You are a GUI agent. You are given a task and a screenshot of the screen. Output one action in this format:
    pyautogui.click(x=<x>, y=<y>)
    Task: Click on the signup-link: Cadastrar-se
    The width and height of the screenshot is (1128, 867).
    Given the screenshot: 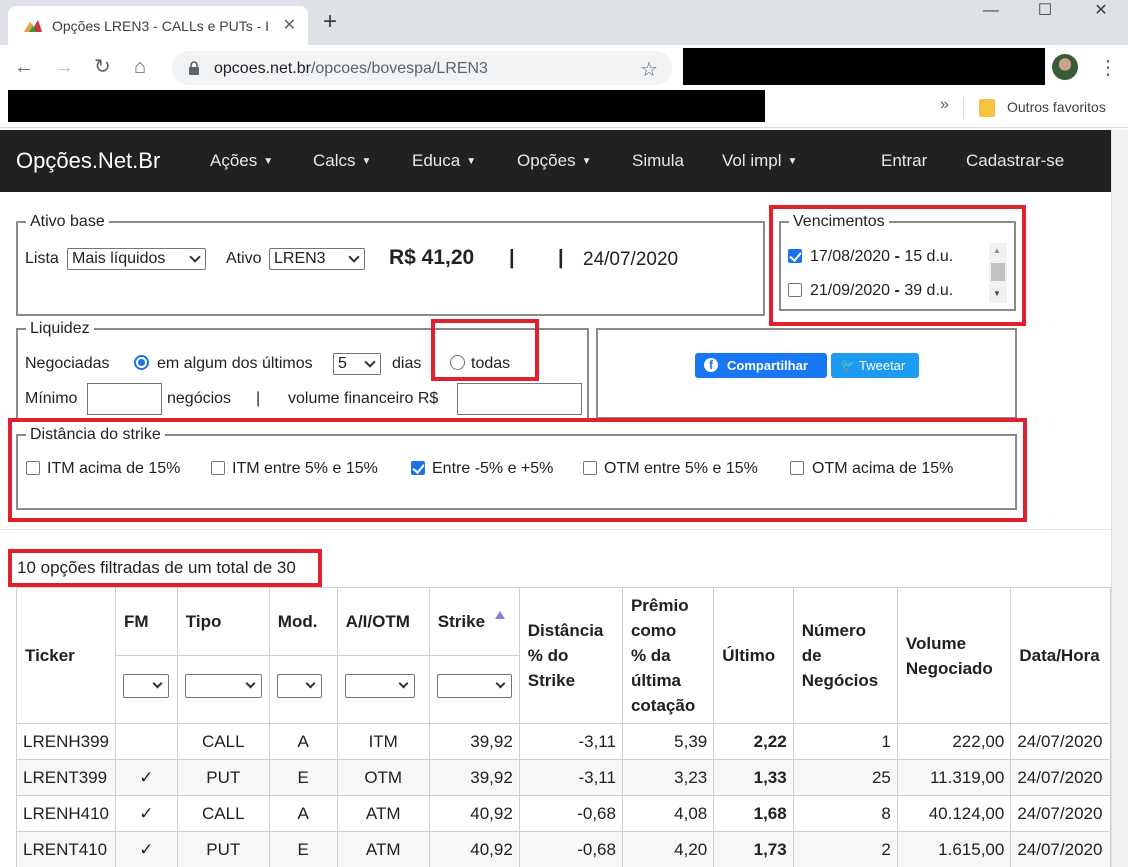 What is the action you would take?
    pyautogui.click(x=1015, y=161)
    